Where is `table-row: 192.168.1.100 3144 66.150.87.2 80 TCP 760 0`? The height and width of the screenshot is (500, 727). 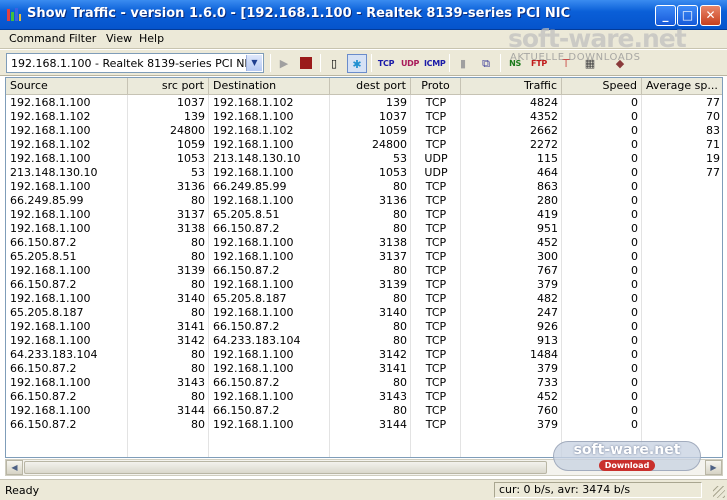 table-row: 192.168.1.100 3144 66.150.87.2 80 TCP 760 0 is located at coordinates (364, 411).